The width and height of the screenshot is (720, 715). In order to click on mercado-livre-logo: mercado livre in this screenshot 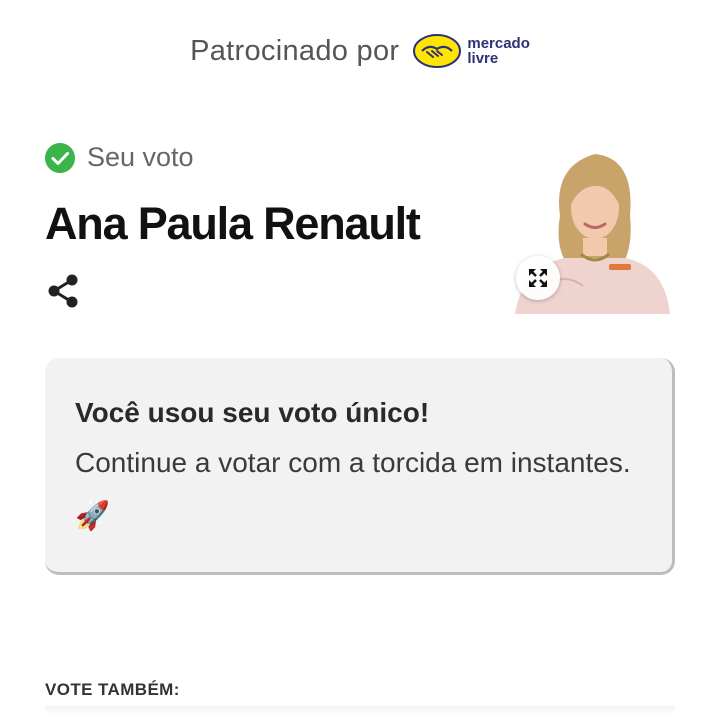, I will do `click(471, 51)`.